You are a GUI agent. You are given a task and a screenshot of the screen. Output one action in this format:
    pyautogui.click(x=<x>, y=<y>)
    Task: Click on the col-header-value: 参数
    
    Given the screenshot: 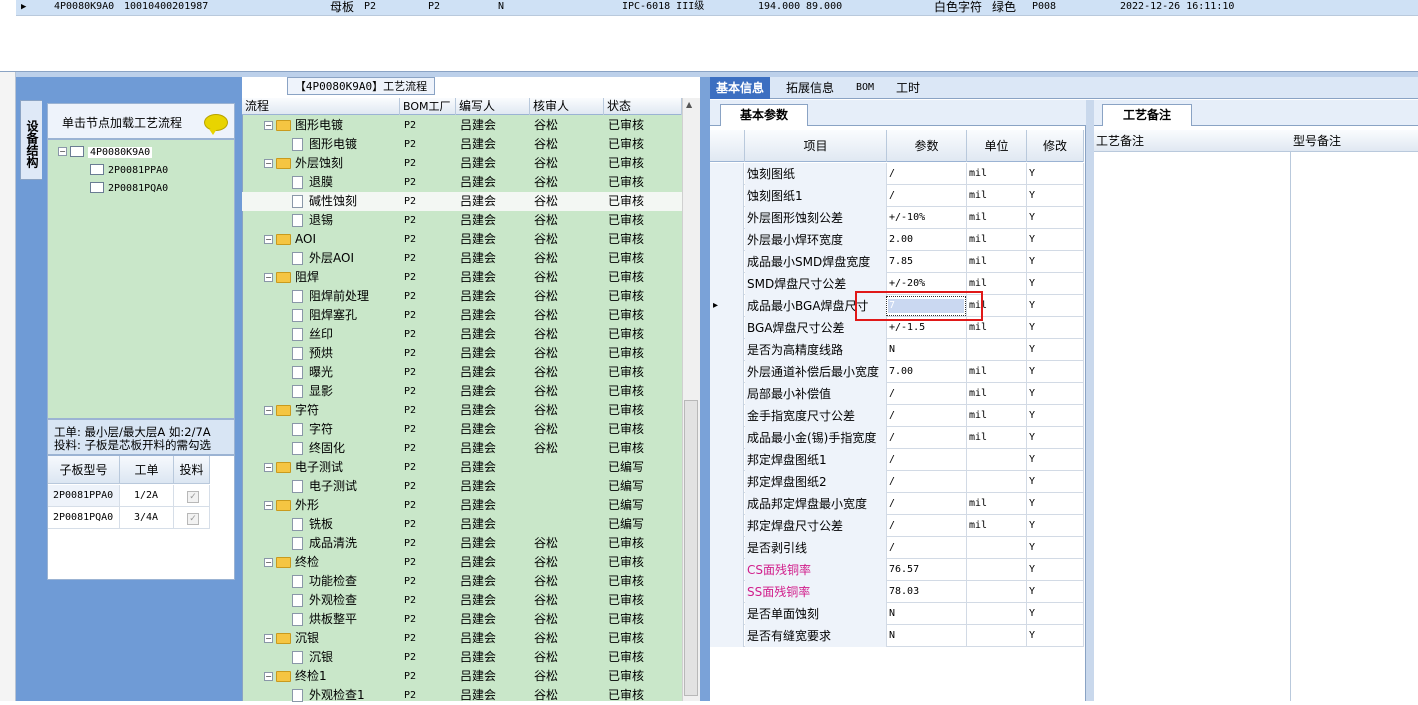 What is the action you would take?
    pyautogui.click(x=927, y=146)
    